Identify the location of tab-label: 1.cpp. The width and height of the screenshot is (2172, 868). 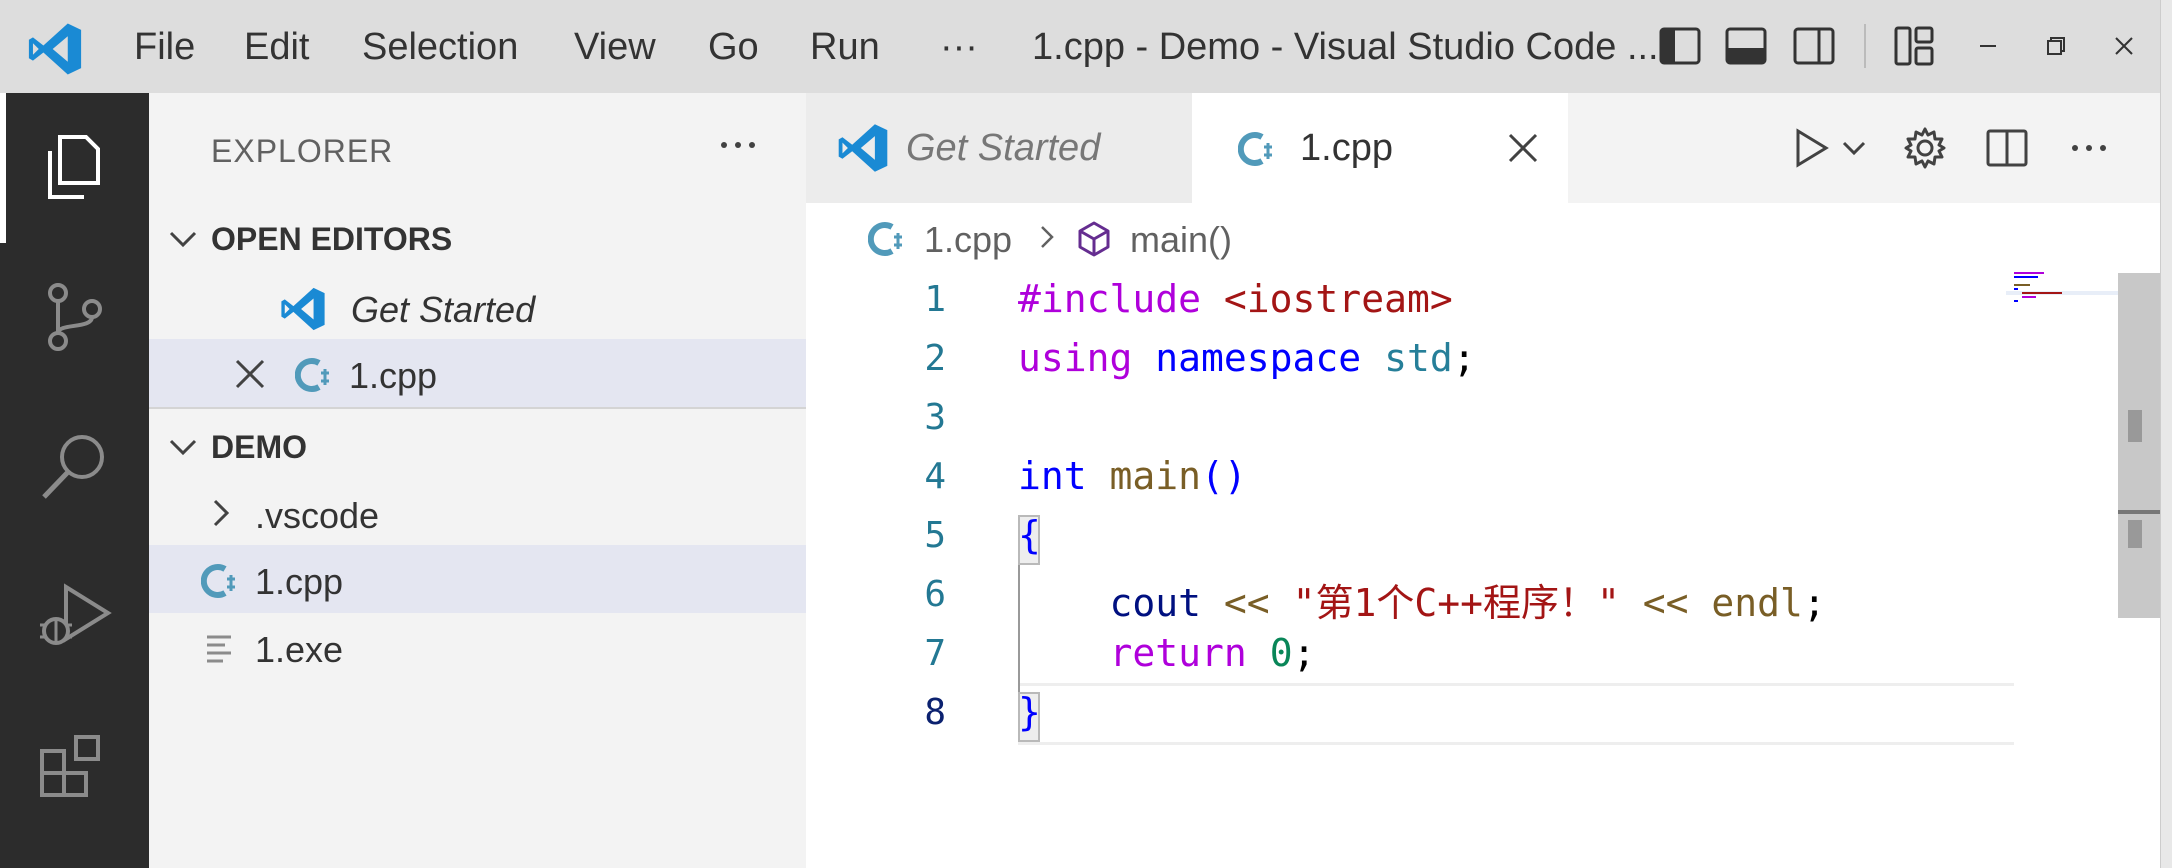
(1346, 148).